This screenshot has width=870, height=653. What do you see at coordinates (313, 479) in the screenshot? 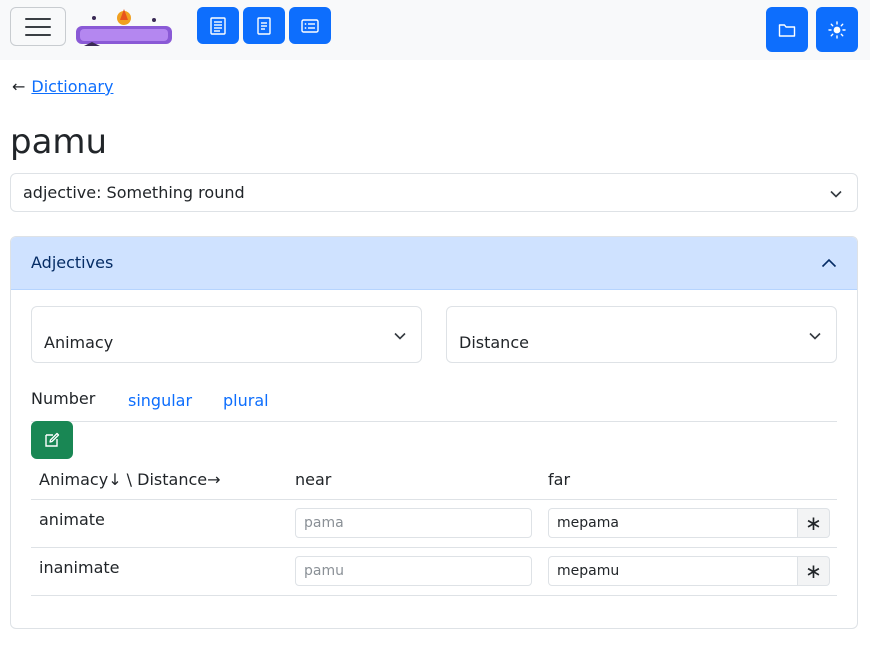
I see `column-header-near: near` at bounding box center [313, 479].